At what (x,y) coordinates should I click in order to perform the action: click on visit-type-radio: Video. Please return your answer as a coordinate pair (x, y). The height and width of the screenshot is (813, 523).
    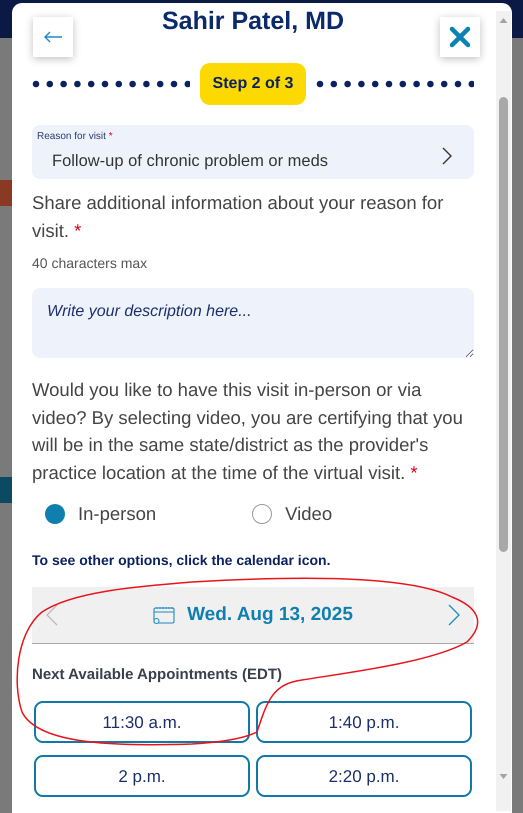
    Looking at the image, I should click on (292, 514).